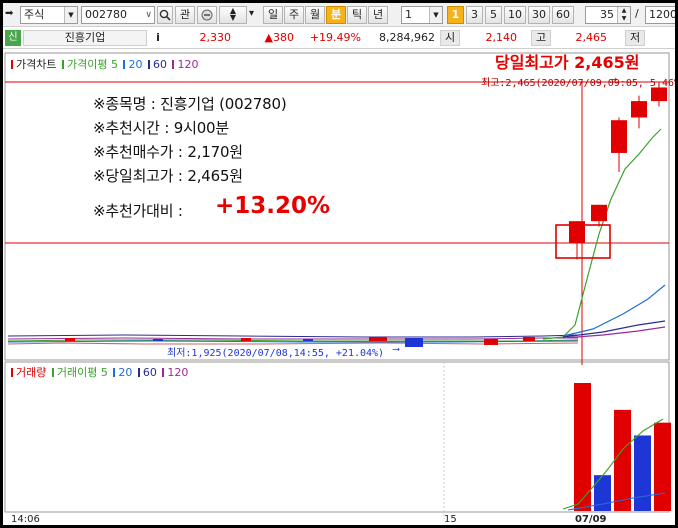  Describe the element at coordinates (315, 15) in the screenshot. I see `period-month: 월` at that location.